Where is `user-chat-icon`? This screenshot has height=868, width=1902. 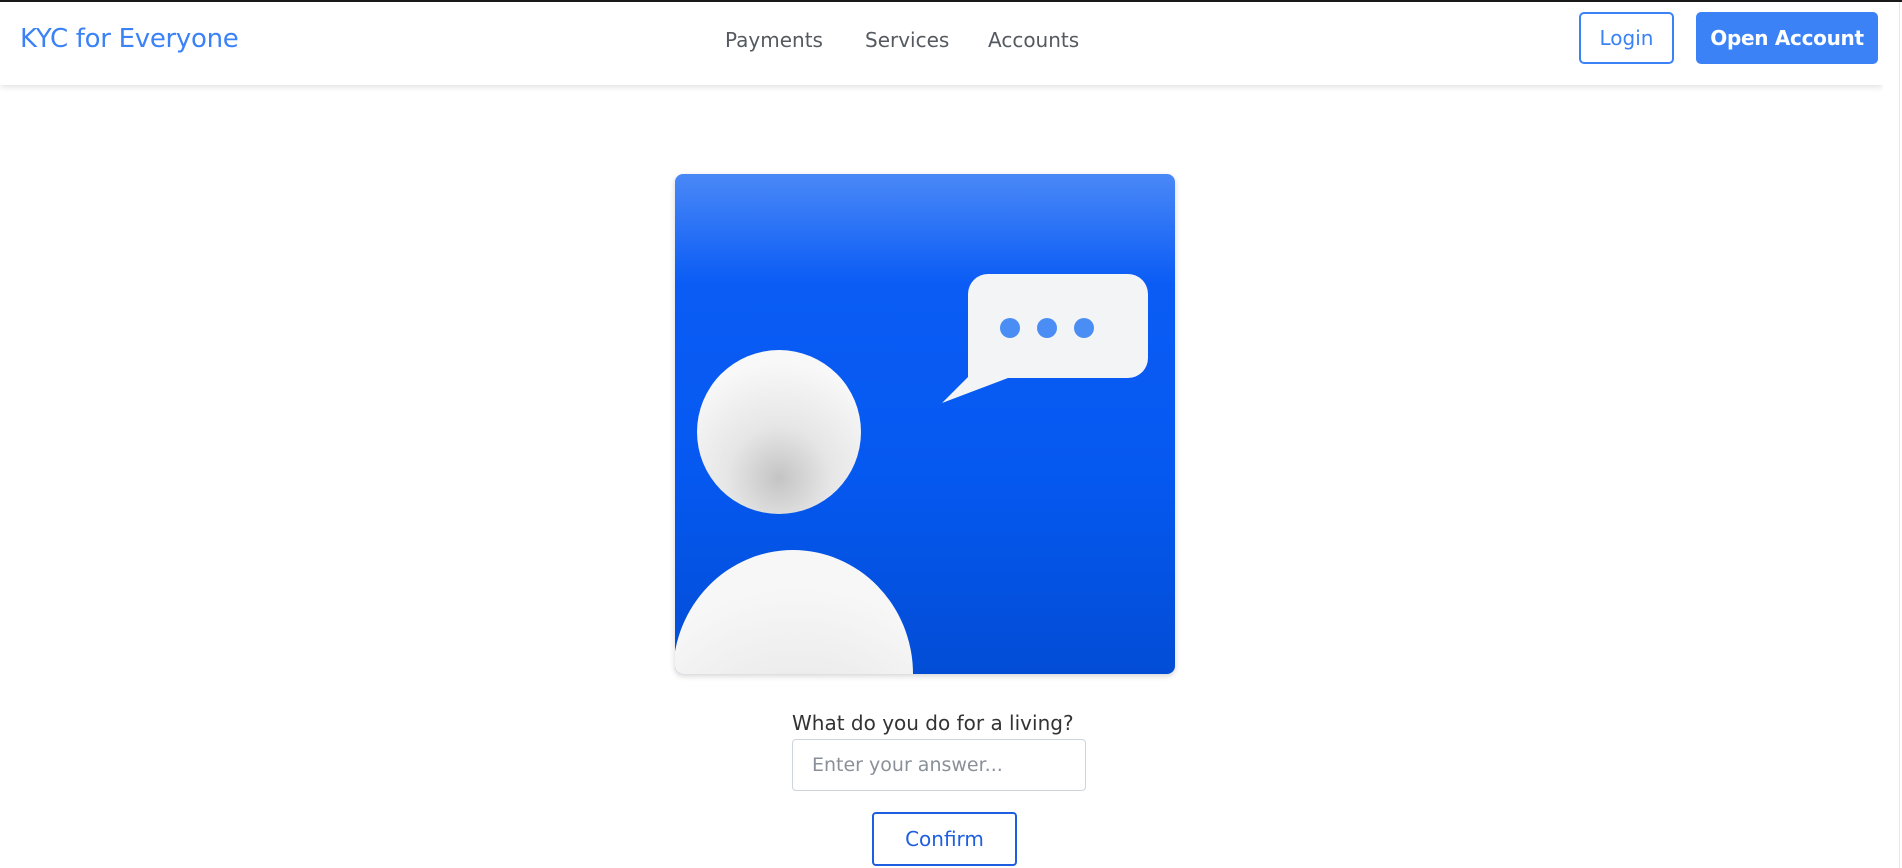 user-chat-icon is located at coordinates (911, 474).